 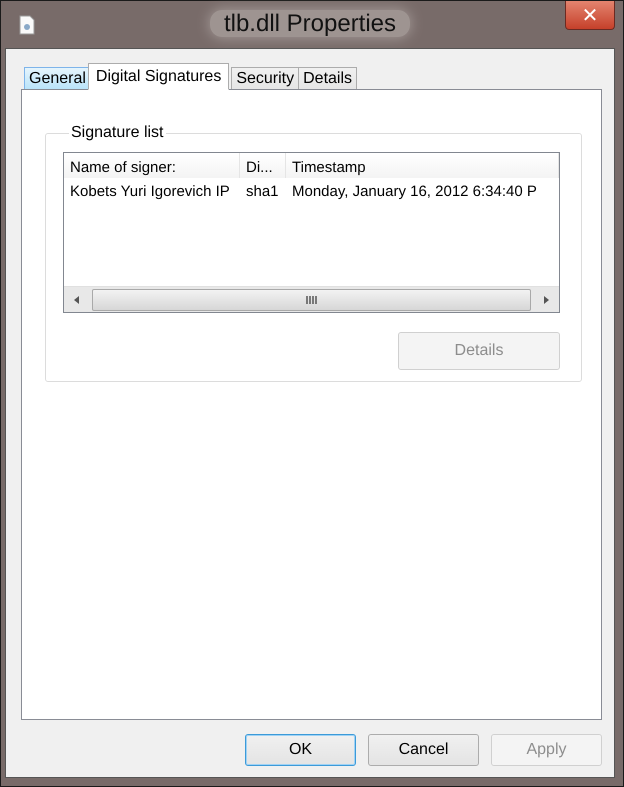 What do you see at coordinates (159, 76) in the screenshot?
I see `tab: Digital Signatures` at bounding box center [159, 76].